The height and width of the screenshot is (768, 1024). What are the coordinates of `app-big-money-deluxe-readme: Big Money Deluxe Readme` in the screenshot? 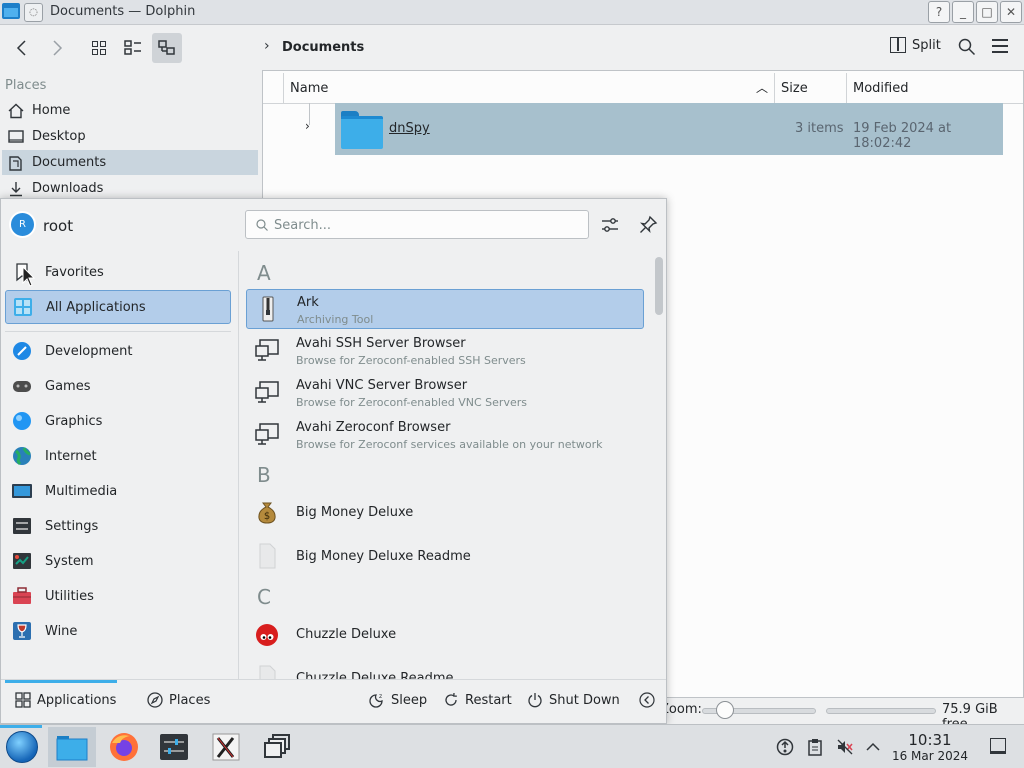 It's located at (445, 557).